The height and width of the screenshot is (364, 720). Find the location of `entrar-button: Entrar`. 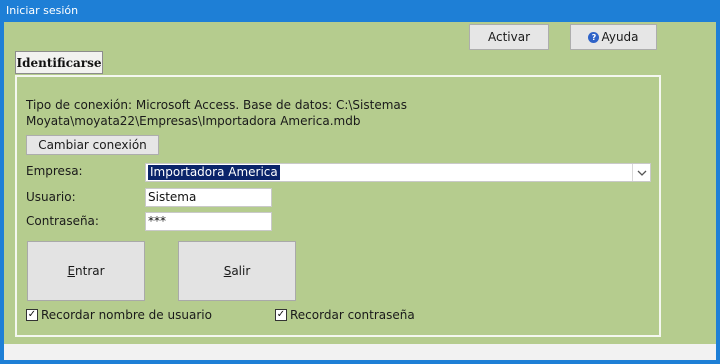

entrar-button: Entrar is located at coordinates (86, 271).